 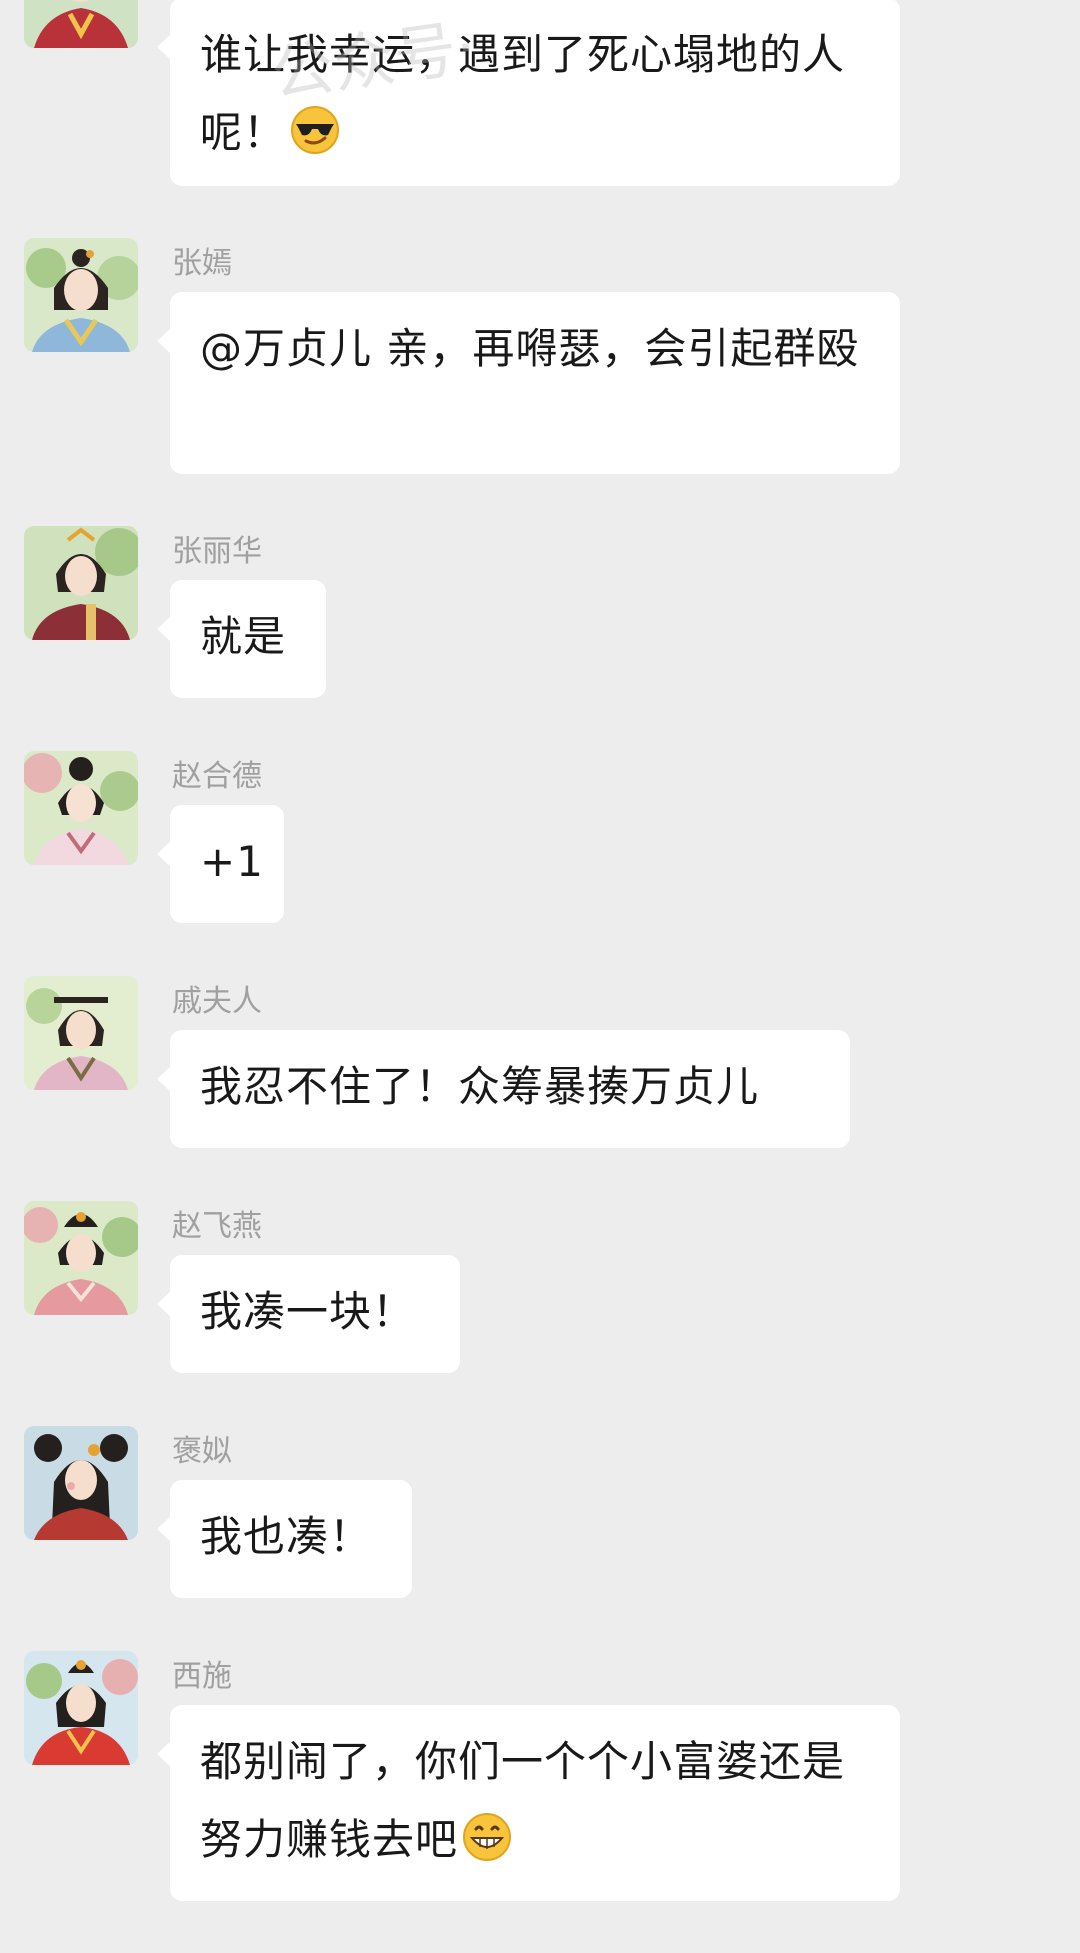 I want to click on message-bubble: +1, so click(x=220, y=864).